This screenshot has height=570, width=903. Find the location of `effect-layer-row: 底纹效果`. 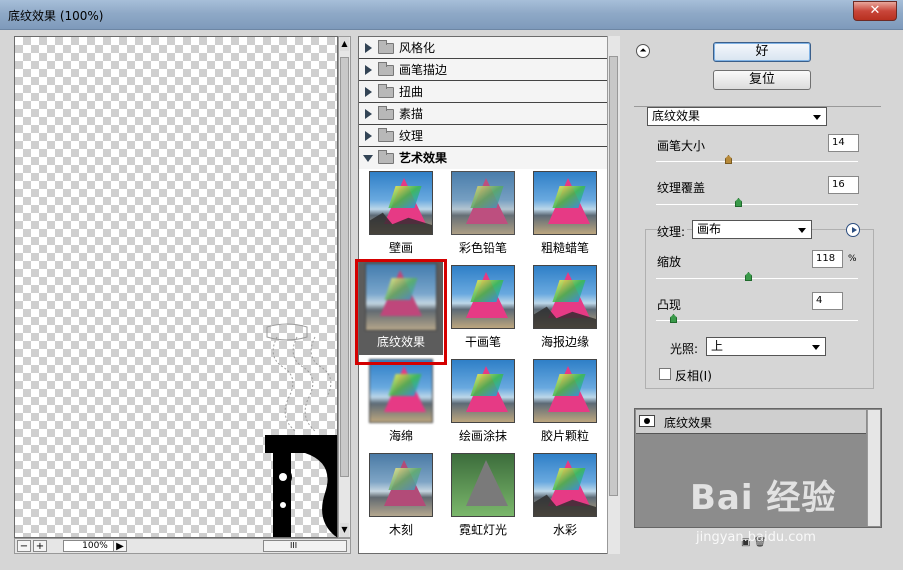

effect-layer-row: 底纹效果 is located at coordinates (751, 422).